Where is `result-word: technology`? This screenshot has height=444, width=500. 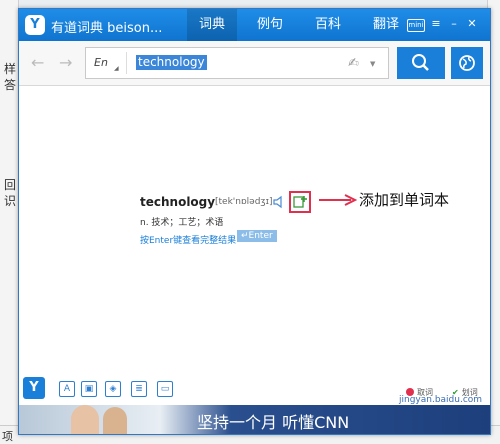 result-word: technology is located at coordinates (178, 202).